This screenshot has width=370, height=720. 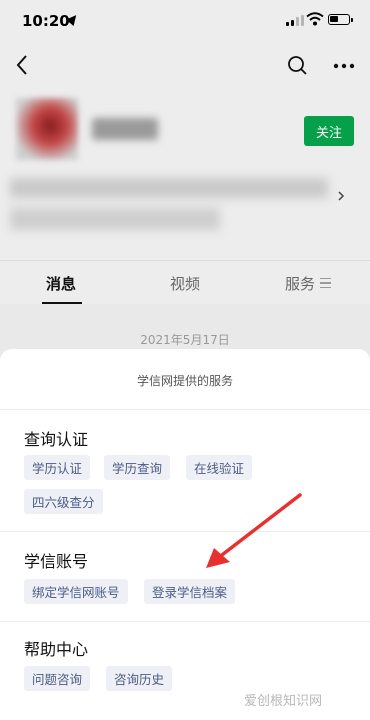 I want to click on wifi-icon, so click(x=315, y=19).